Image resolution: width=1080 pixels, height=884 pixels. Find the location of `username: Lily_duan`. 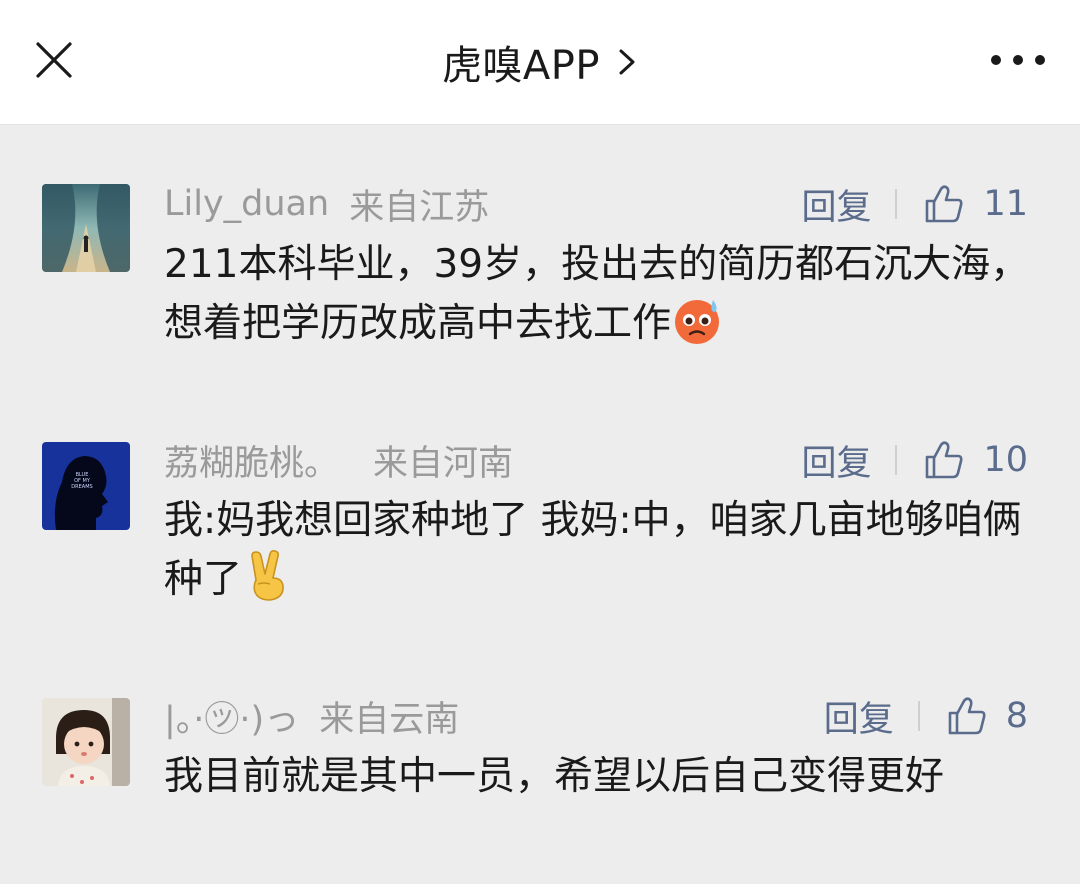

username: Lily_duan is located at coordinates (246, 204).